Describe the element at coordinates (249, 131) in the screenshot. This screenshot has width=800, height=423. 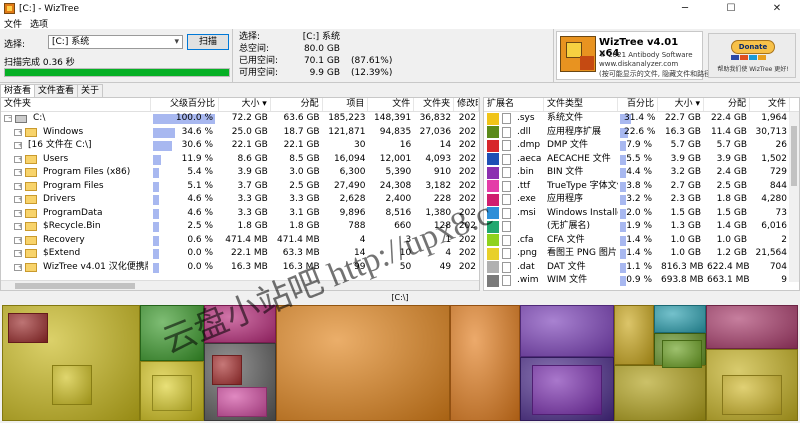
I see `size-cell: 25.0 GB` at that location.